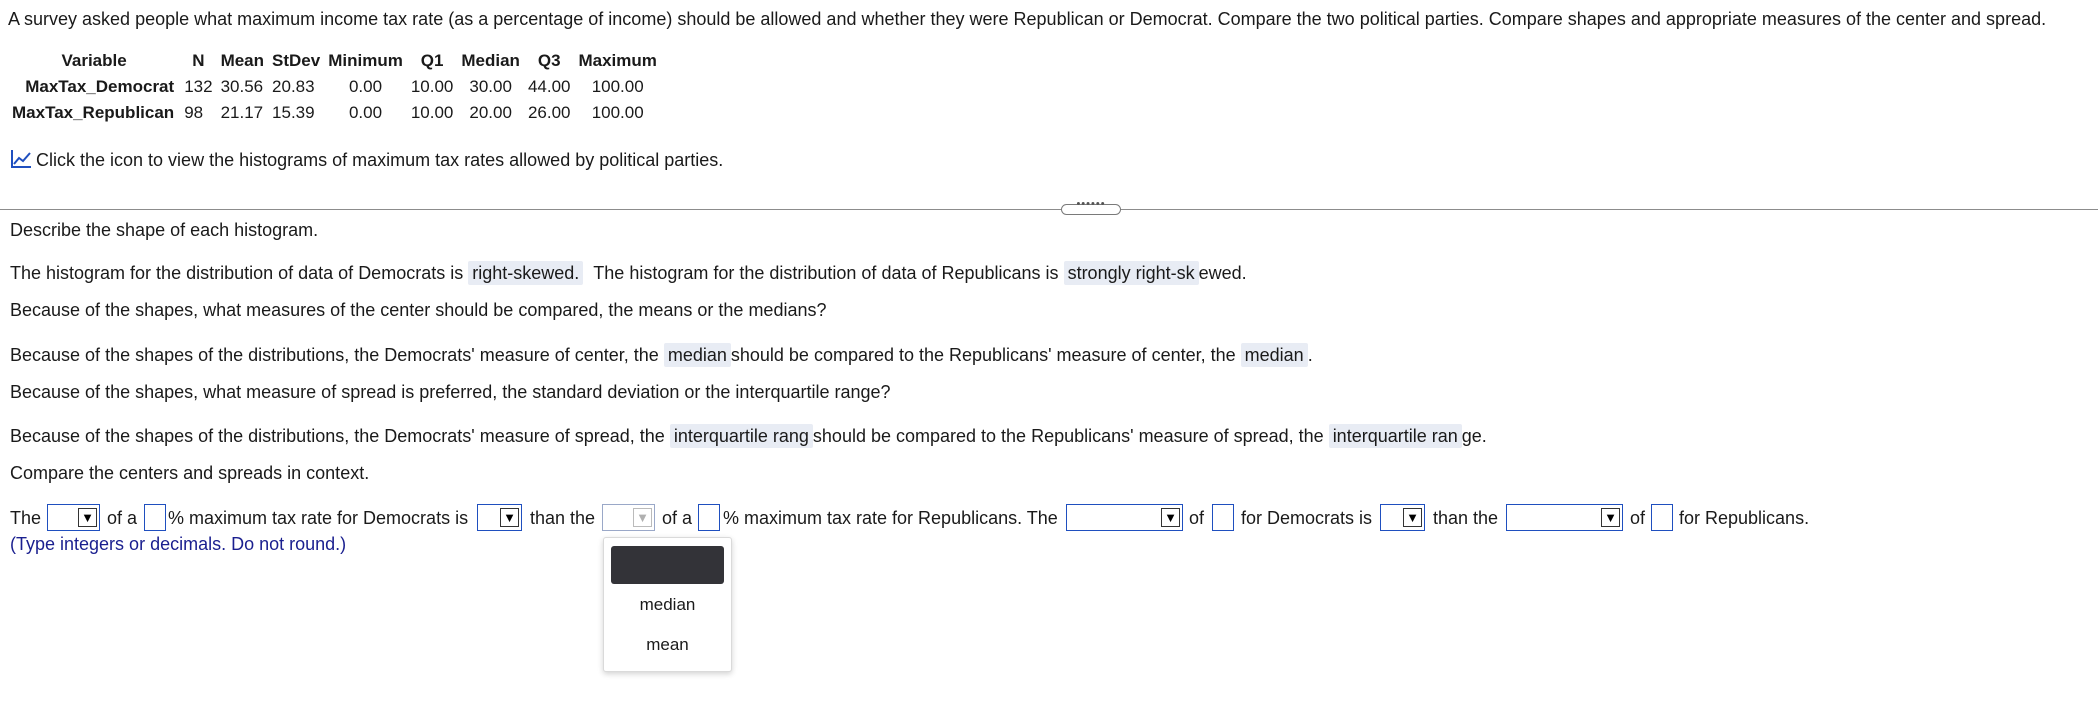 The height and width of the screenshot is (716, 2098). What do you see at coordinates (318, 518) in the screenshot?
I see `part4-text-3: % maximum tax rate for Democrats is` at bounding box center [318, 518].